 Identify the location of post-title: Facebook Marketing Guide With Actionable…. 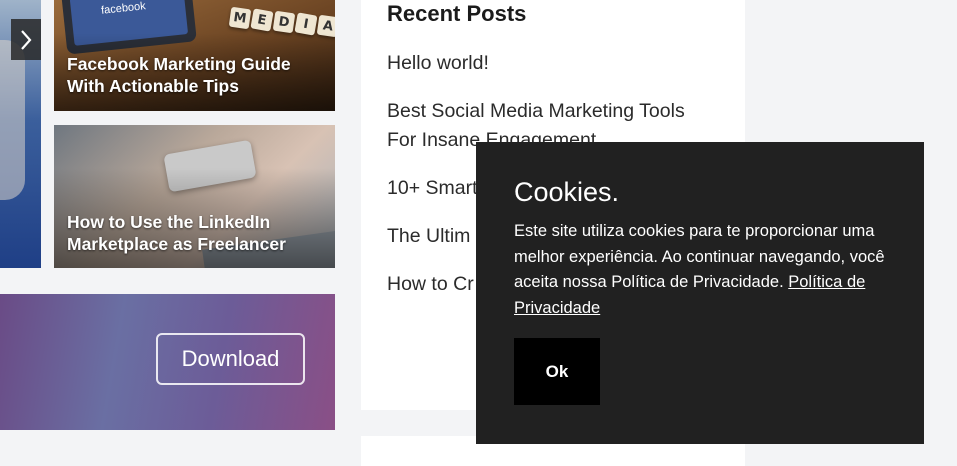
(196, 75).